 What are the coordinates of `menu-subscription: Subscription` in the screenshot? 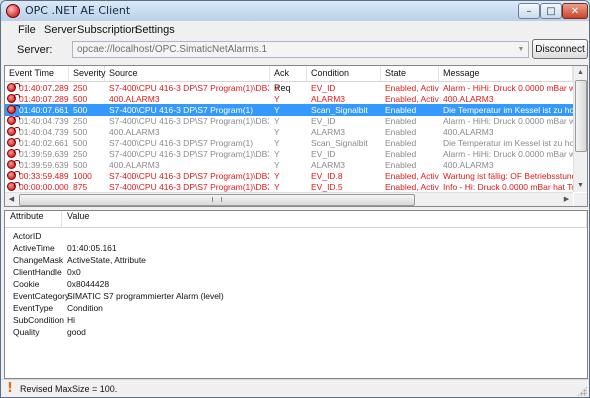 It's located at (107, 30).